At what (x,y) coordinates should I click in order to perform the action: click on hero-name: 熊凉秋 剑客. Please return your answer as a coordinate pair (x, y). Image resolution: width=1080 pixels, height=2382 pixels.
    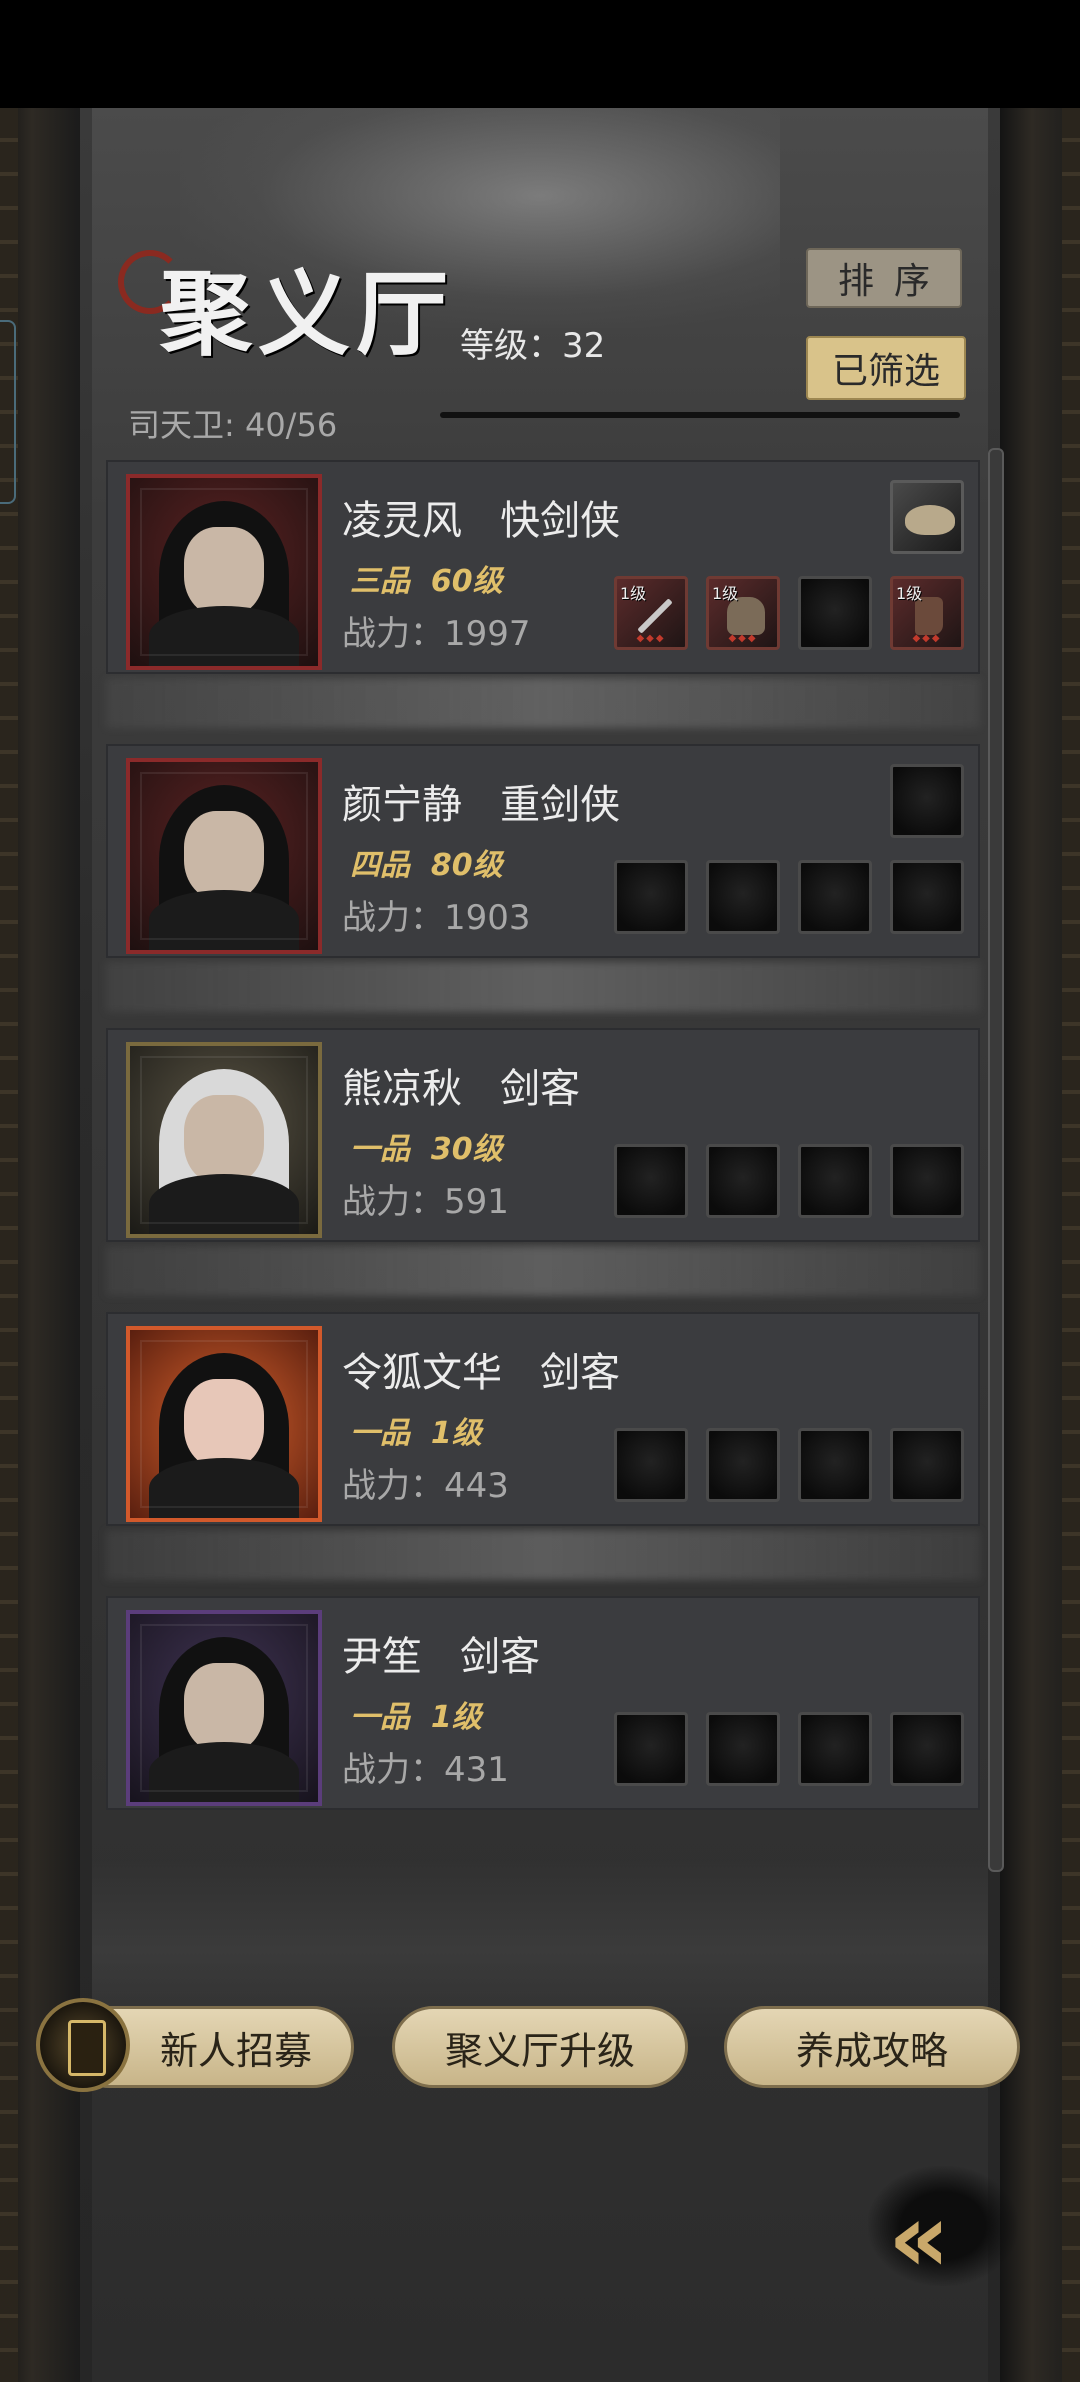
    Looking at the image, I should click on (461, 1085).